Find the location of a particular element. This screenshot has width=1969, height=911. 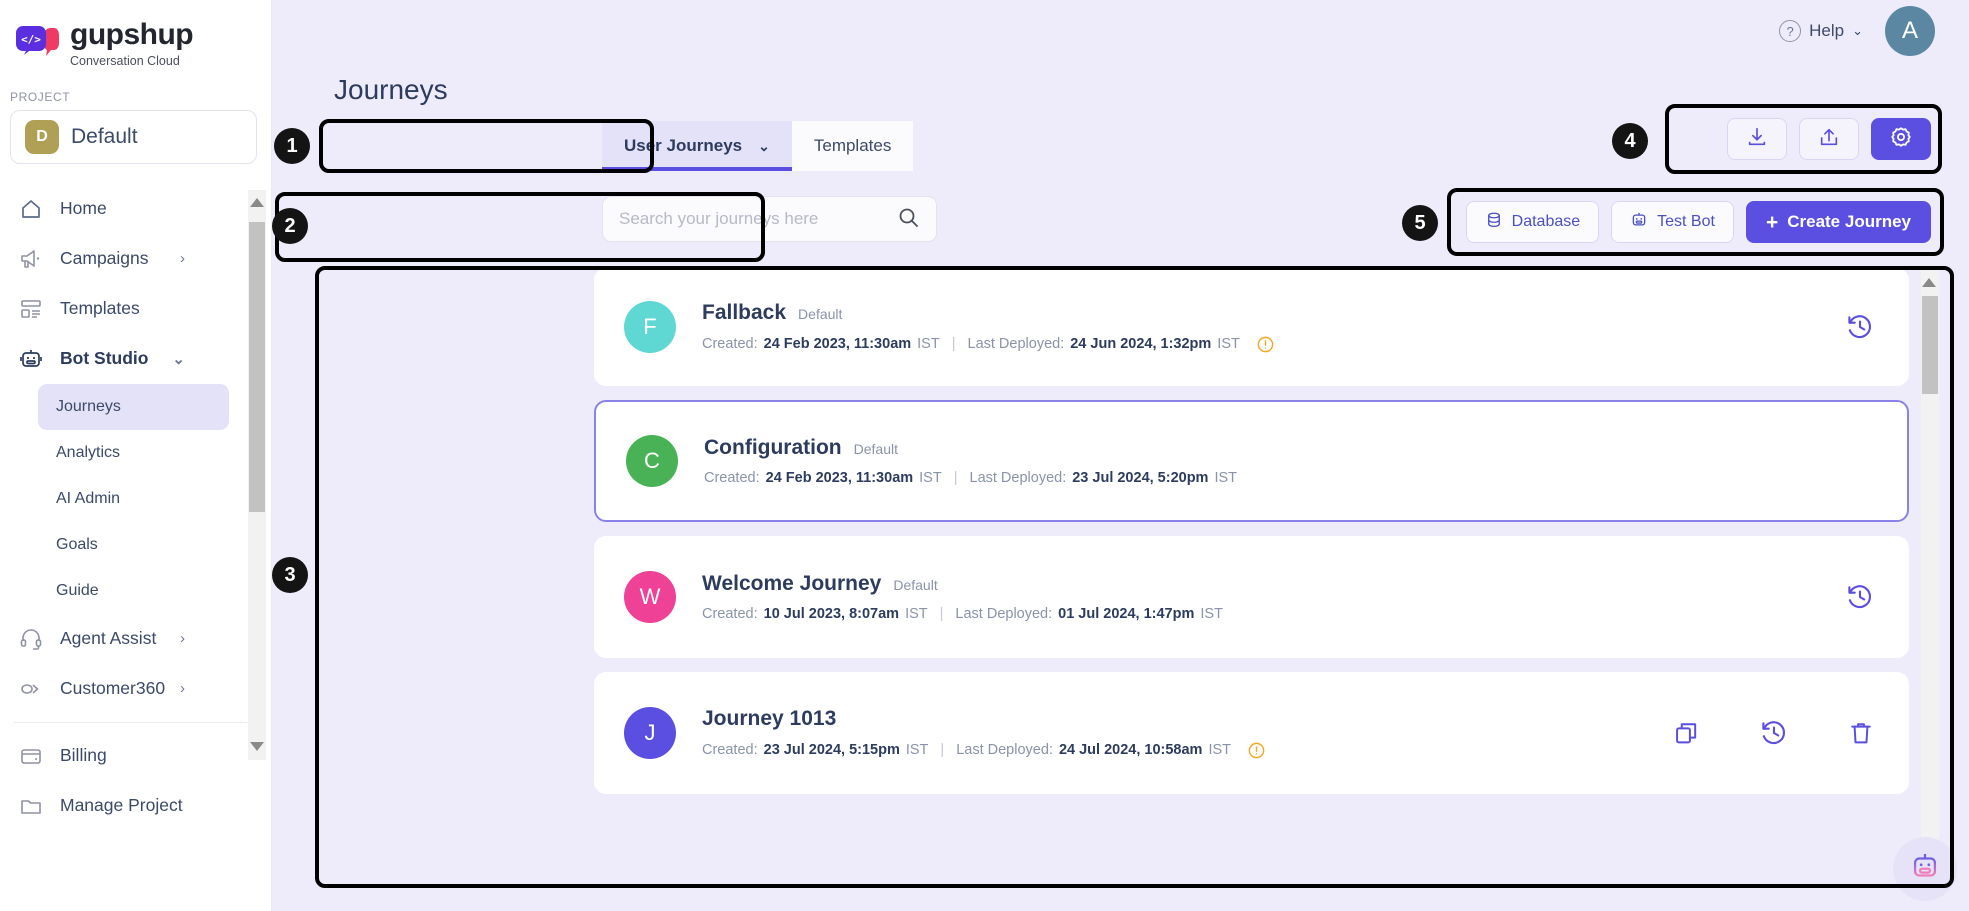

sidebar-item-customer360: Customer360 › is located at coordinates (135, 689).